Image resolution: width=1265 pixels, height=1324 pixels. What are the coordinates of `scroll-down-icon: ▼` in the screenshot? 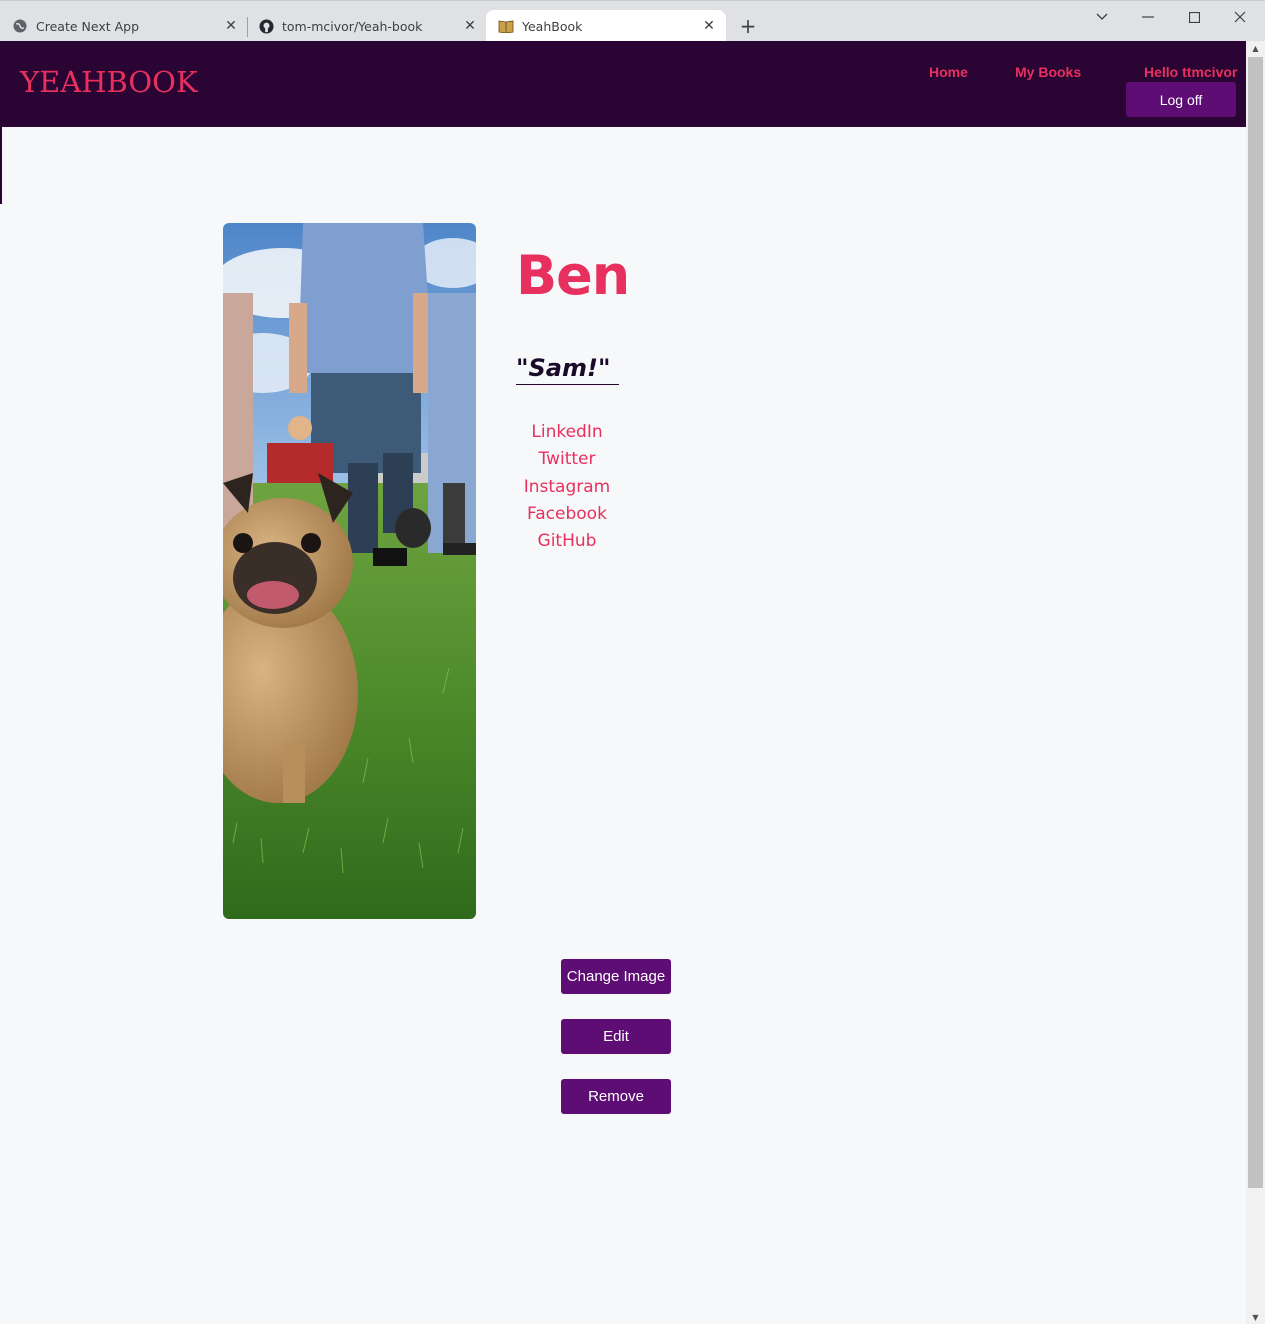 It's located at (1255, 1317).